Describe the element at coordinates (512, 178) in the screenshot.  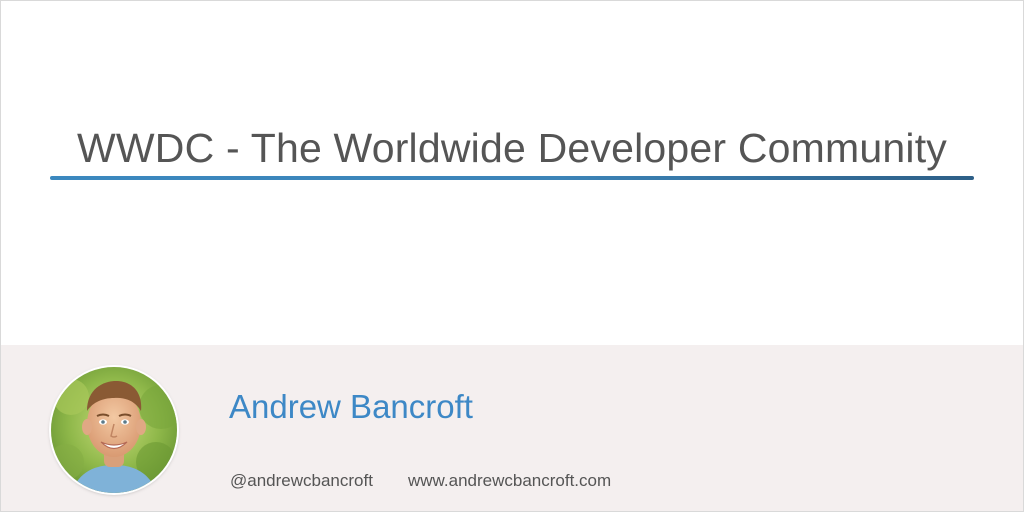
I see `title-underline` at that location.